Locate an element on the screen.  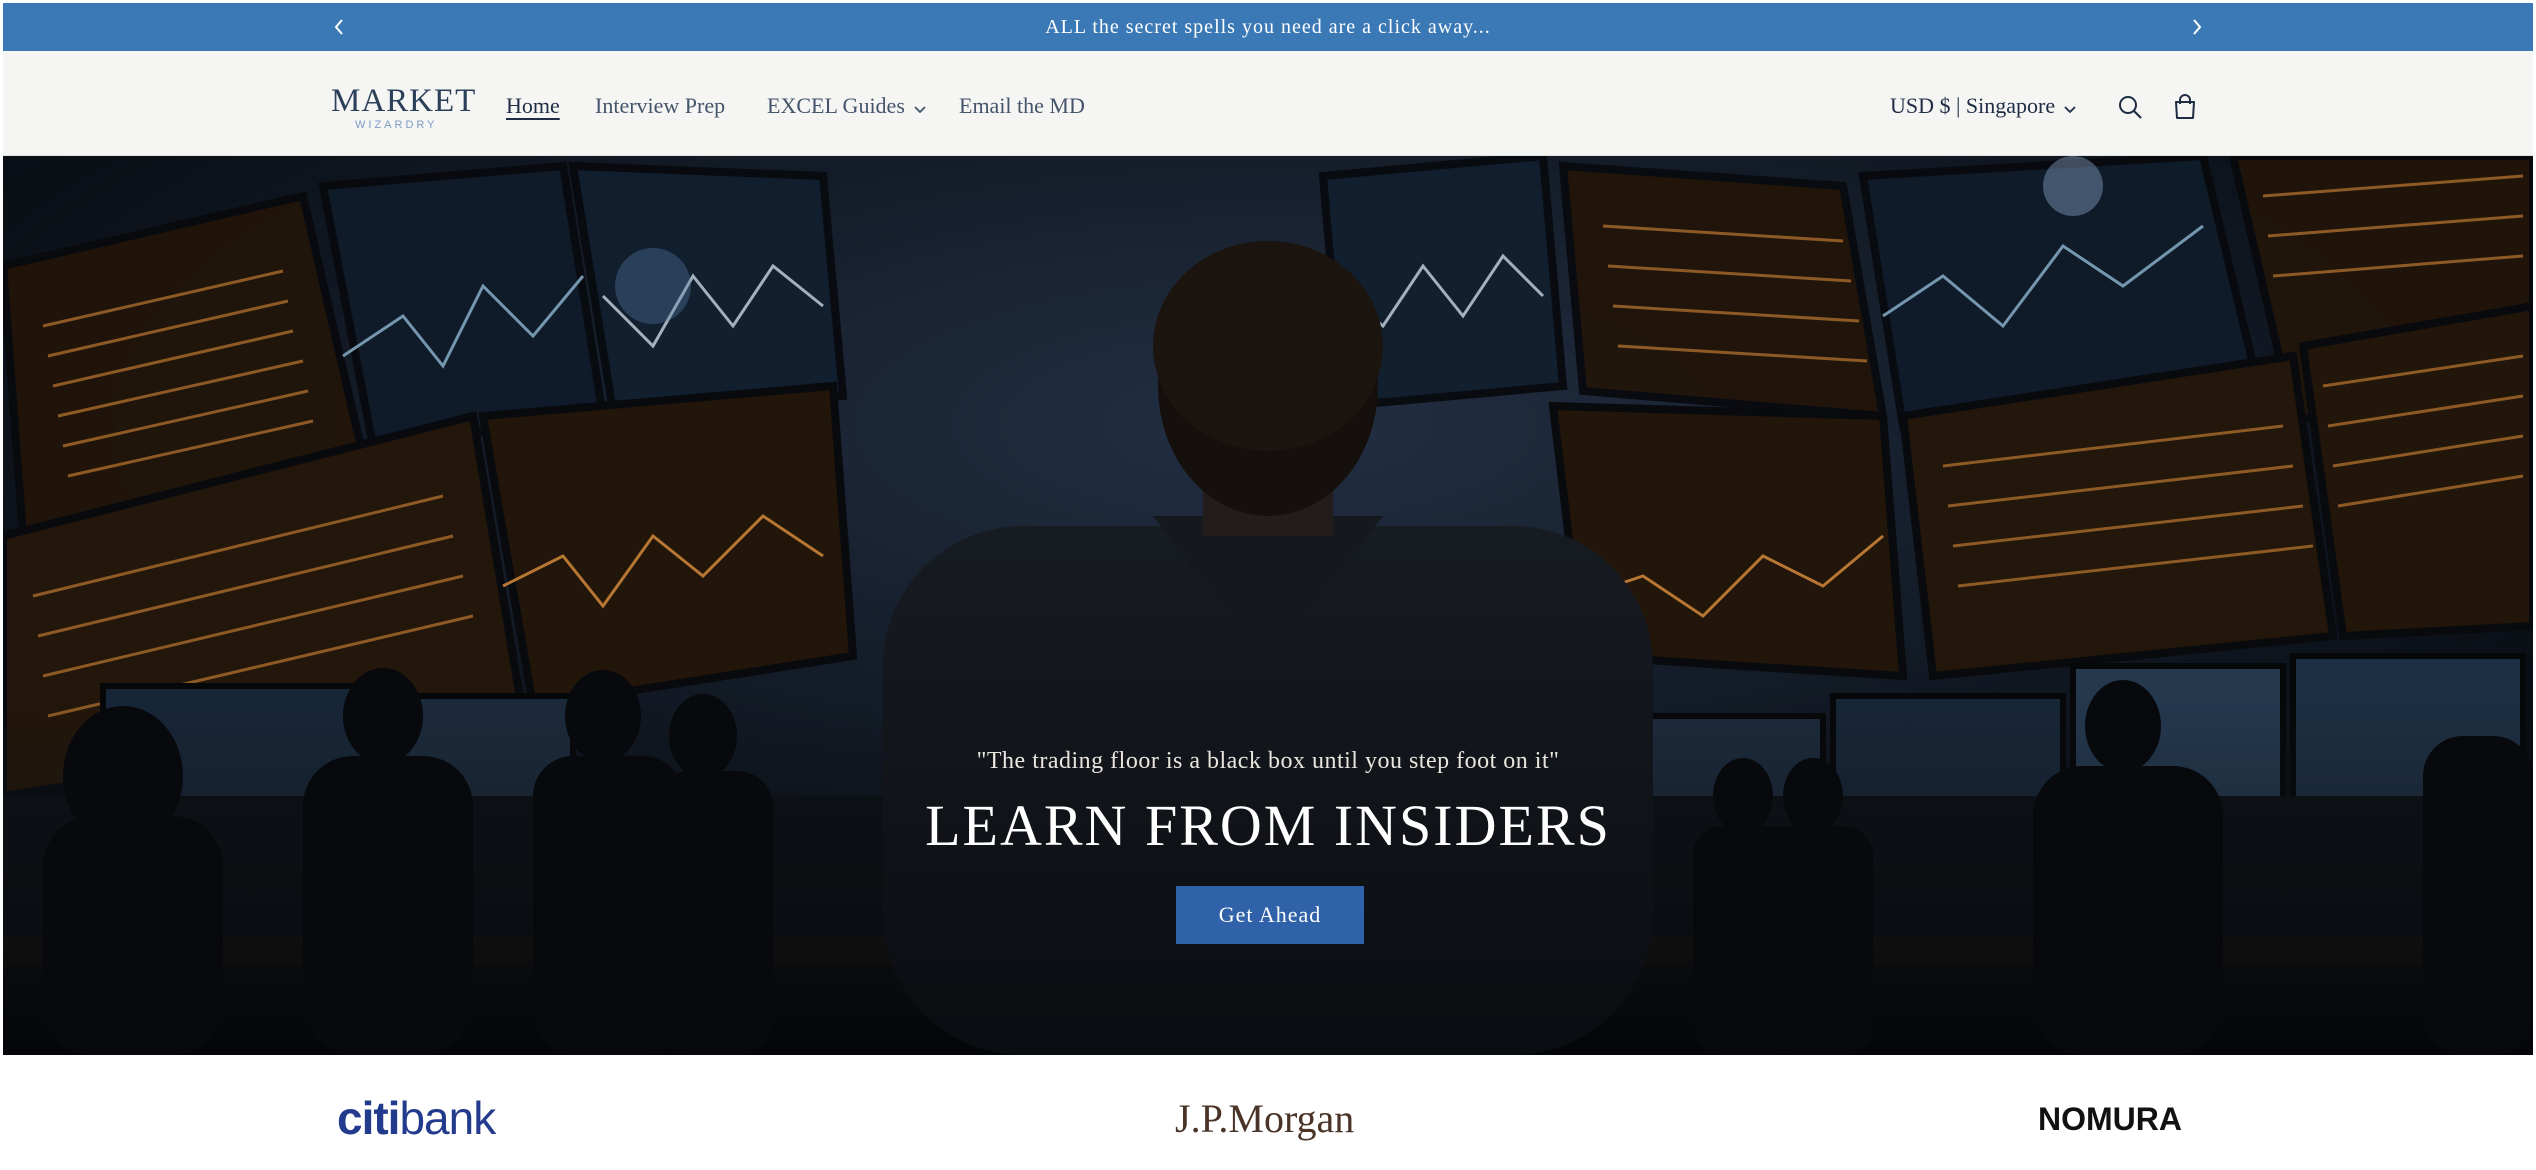
search-icon is located at coordinates (2130, 107).